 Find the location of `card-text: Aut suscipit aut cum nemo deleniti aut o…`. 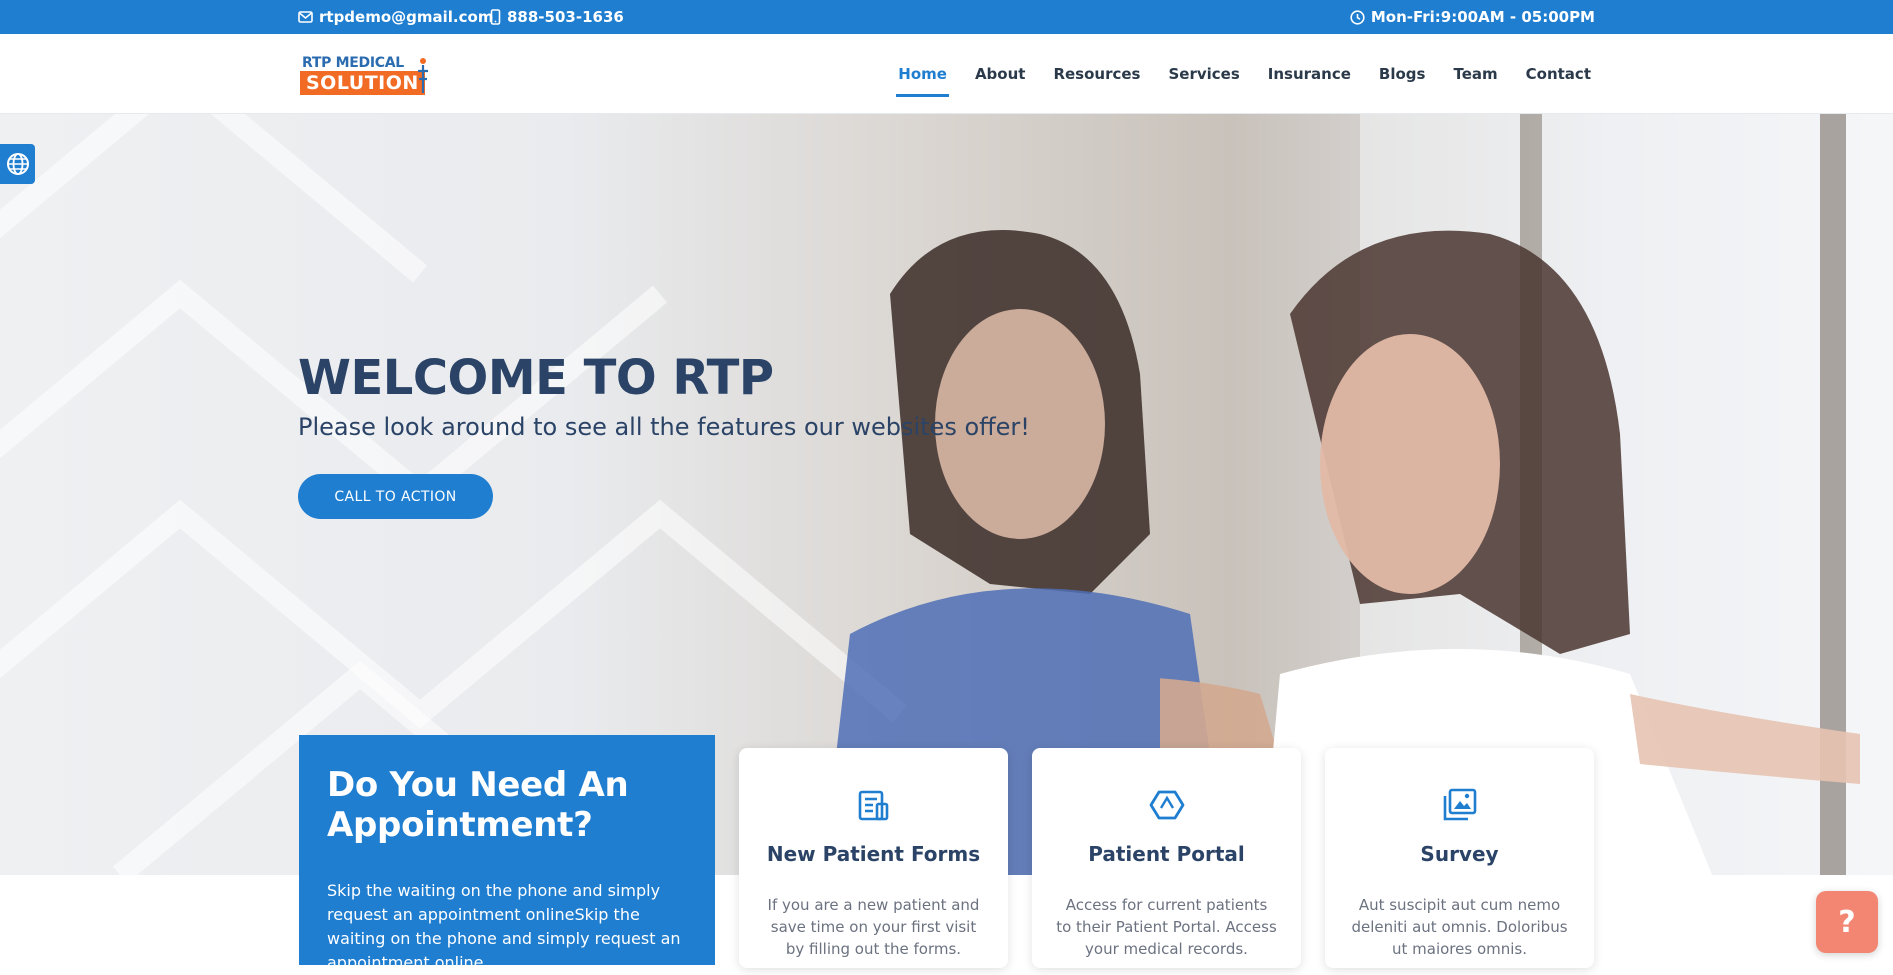

card-text: Aut suscipit aut cum nemo deleniti aut o… is located at coordinates (1459, 927).